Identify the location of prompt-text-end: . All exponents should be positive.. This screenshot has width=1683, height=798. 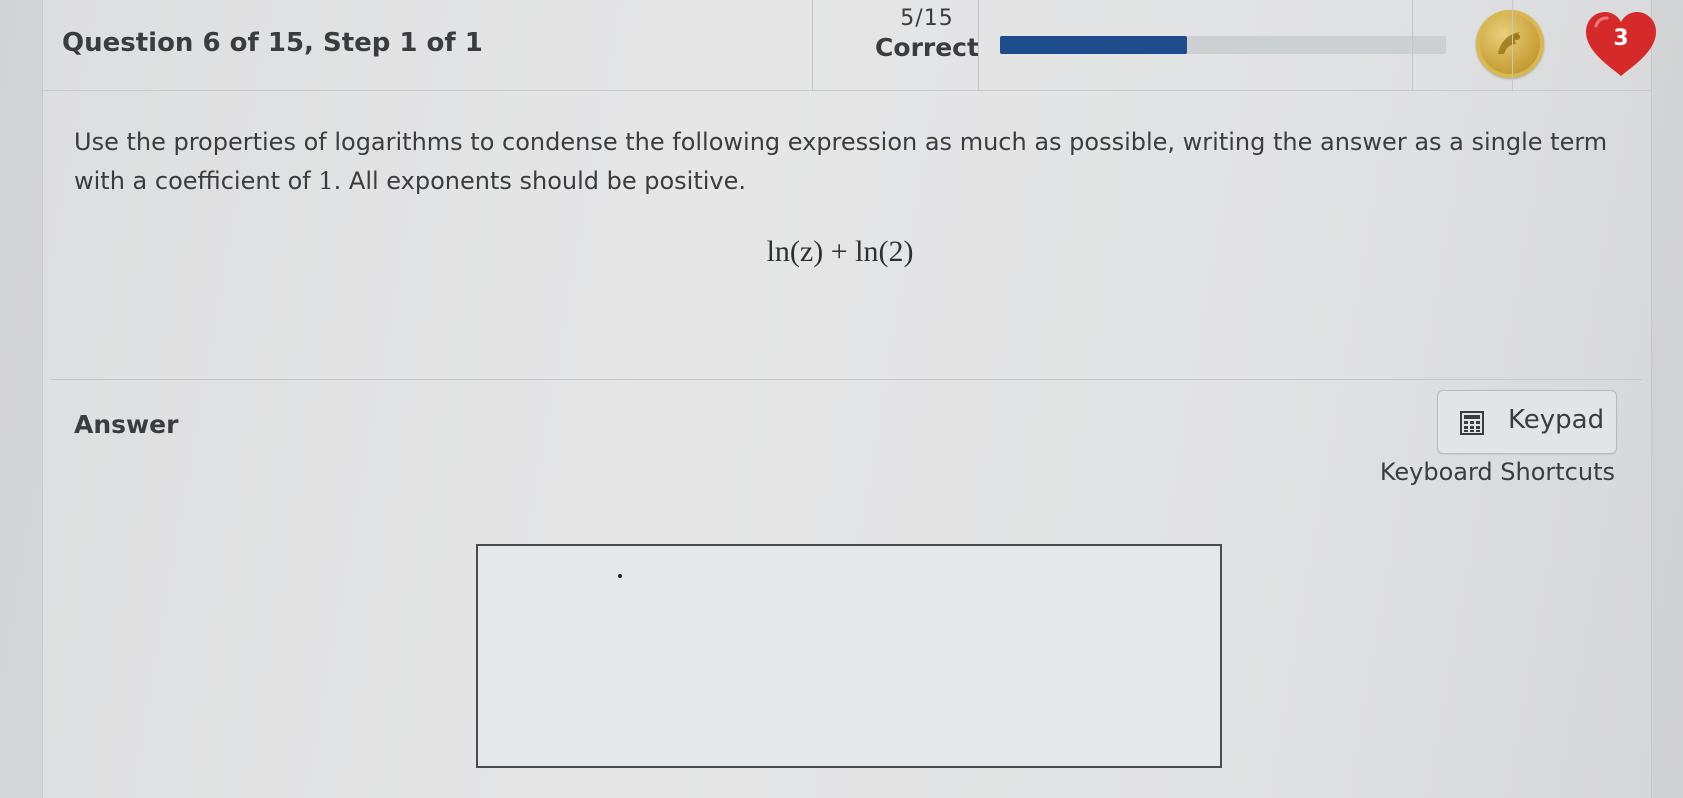
(540, 181).